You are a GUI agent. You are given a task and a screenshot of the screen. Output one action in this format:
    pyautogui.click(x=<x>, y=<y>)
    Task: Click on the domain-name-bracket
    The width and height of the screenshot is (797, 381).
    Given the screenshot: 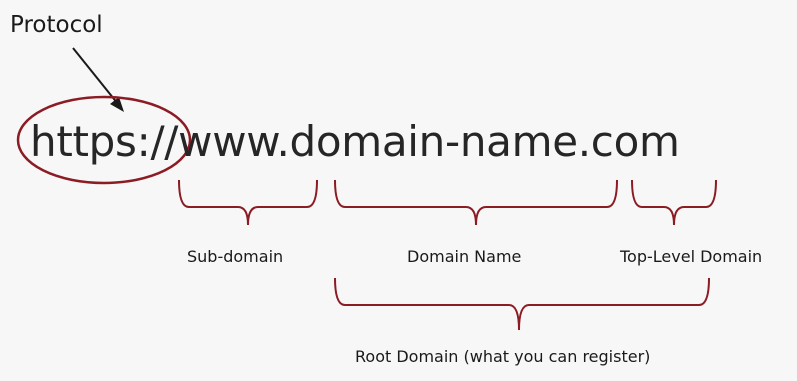 What is the action you would take?
    pyautogui.click(x=476, y=202)
    